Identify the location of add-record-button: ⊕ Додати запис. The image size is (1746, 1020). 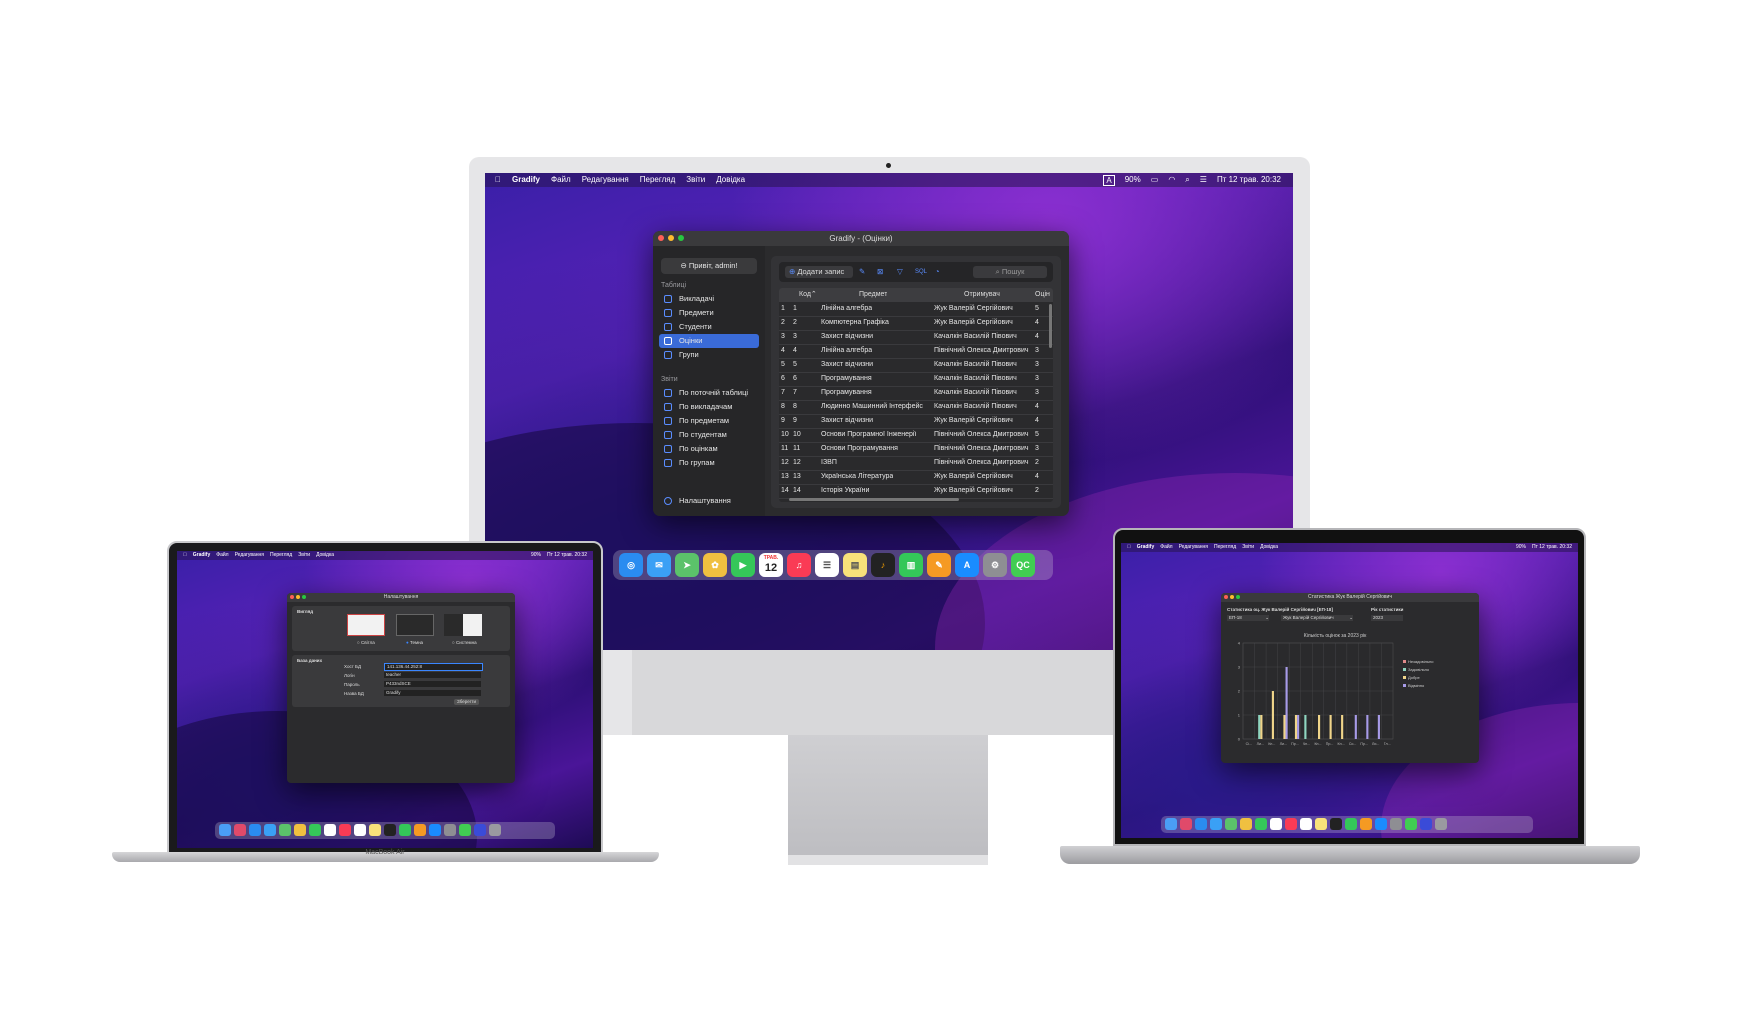
(819, 272).